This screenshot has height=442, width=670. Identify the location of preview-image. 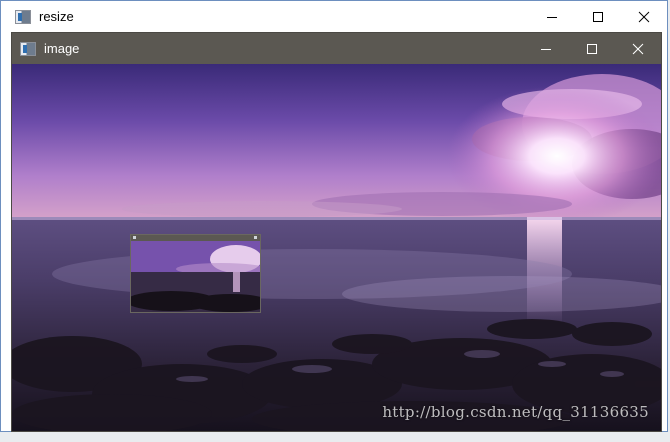
(195, 276).